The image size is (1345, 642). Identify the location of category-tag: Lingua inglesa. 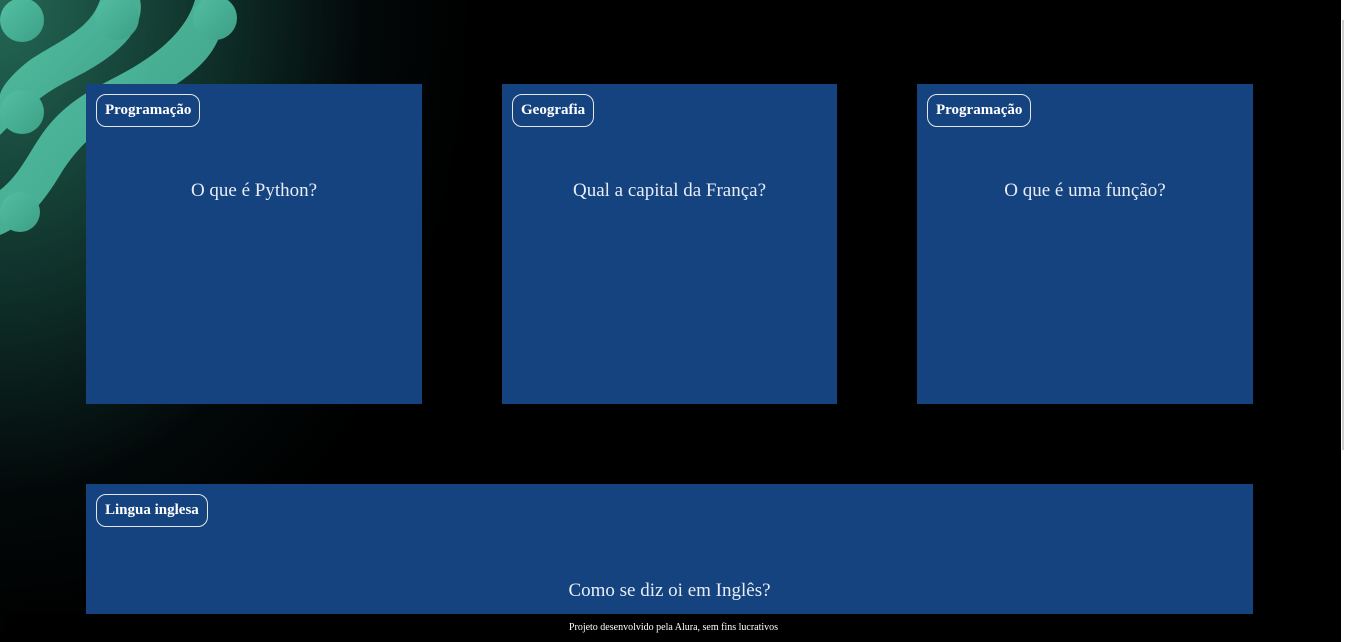
(152, 510).